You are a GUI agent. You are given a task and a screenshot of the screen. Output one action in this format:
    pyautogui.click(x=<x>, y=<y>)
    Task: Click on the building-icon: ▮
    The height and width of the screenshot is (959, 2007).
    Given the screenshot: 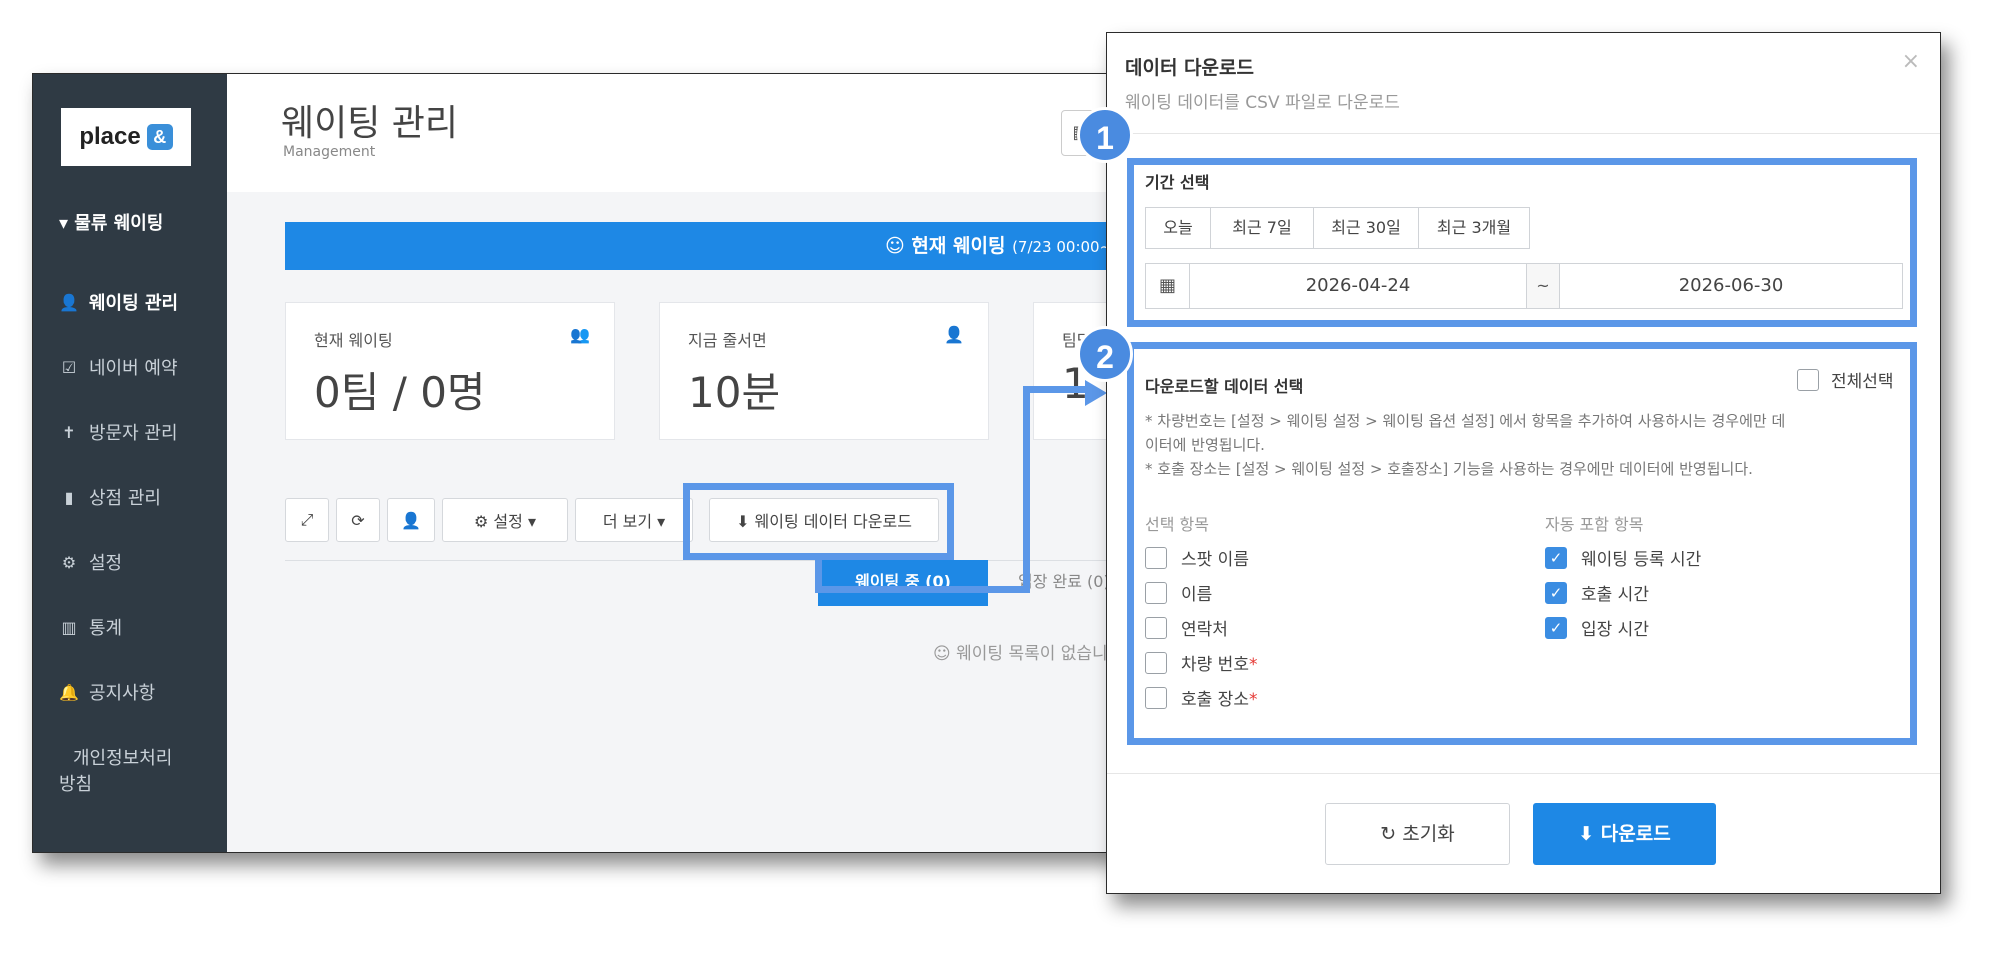 What is the action you would take?
    pyautogui.click(x=69, y=497)
    